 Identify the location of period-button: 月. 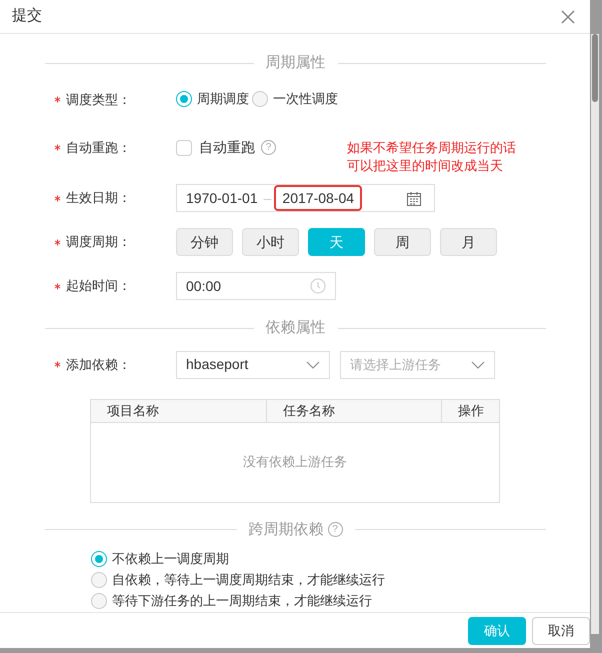
(468, 242).